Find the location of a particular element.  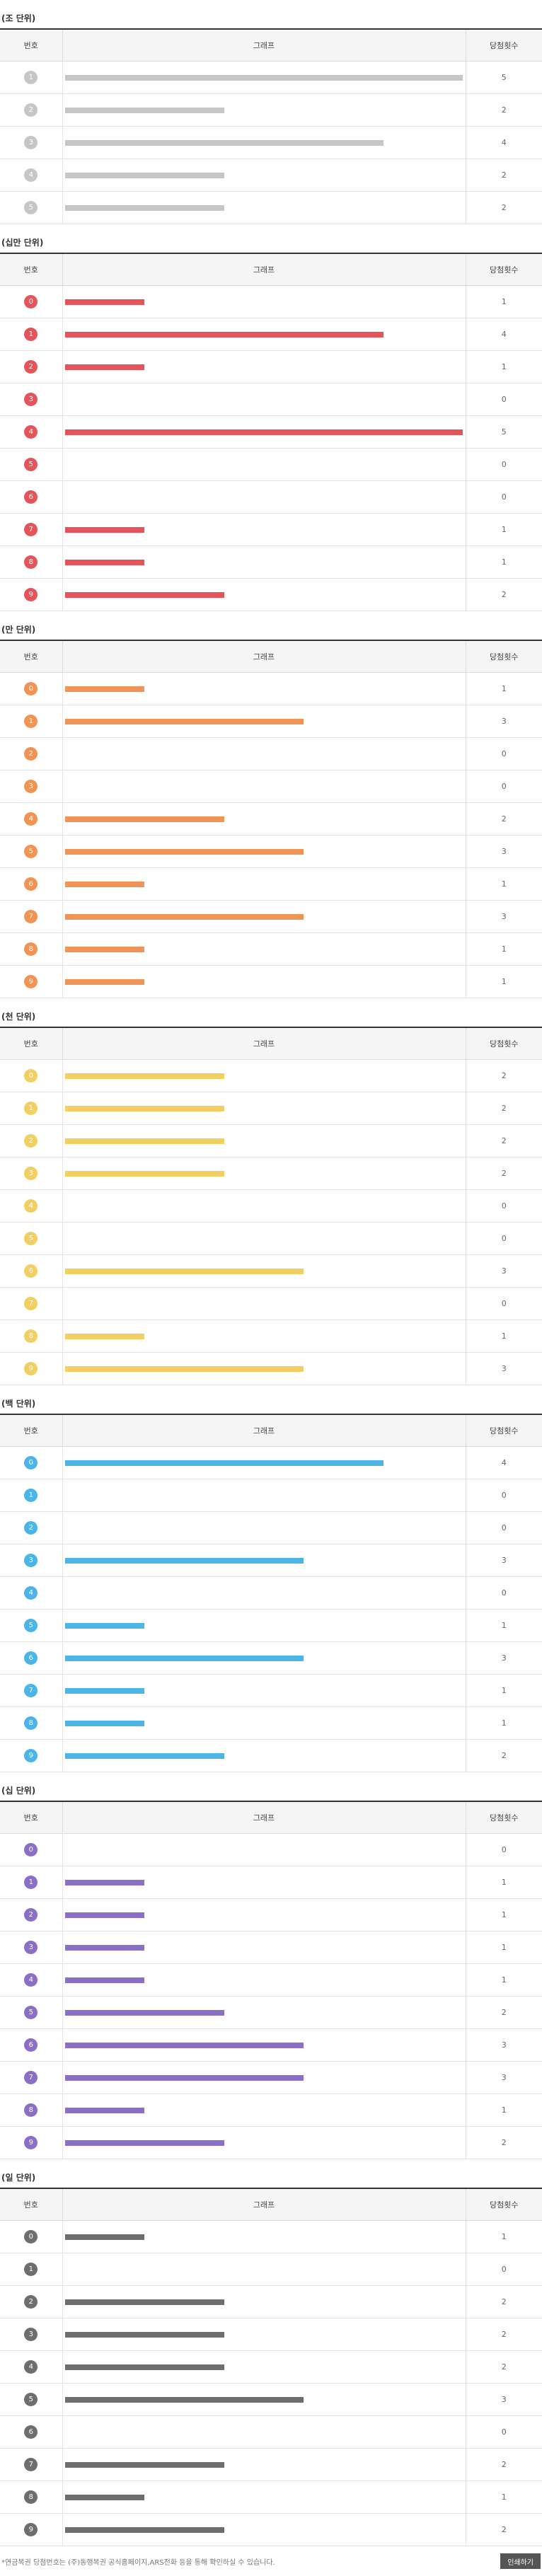

number-ball: 8 is located at coordinates (31, 2110).